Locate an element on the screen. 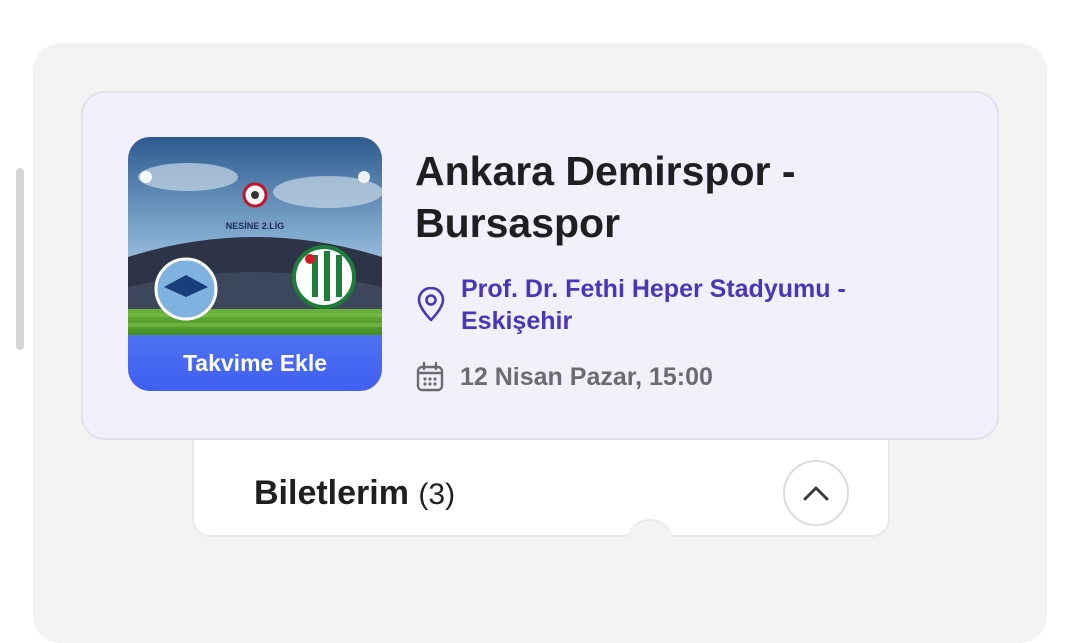 This screenshot has width=1080, height=643. panel-notch is located at coordinates (650, 543).